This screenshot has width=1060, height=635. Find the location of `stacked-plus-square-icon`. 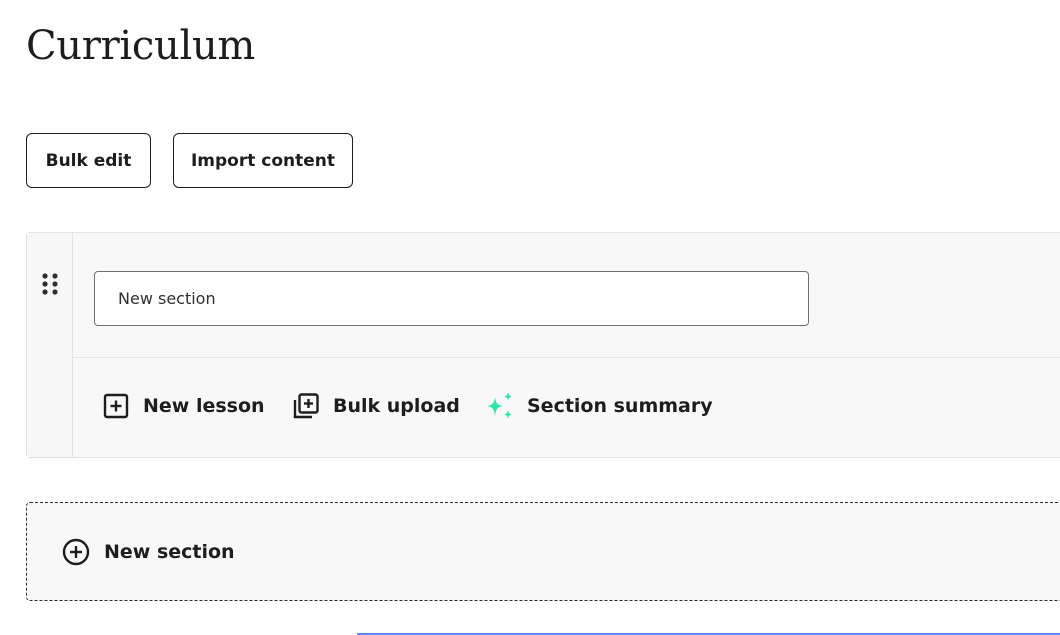

stacked-plus-square-icon is located at coordinates (306, 406).